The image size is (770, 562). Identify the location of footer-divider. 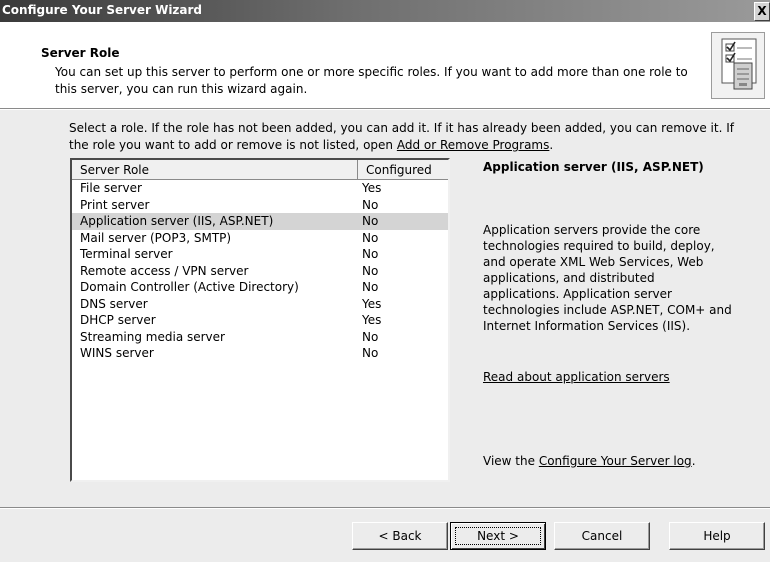
(385, 508).